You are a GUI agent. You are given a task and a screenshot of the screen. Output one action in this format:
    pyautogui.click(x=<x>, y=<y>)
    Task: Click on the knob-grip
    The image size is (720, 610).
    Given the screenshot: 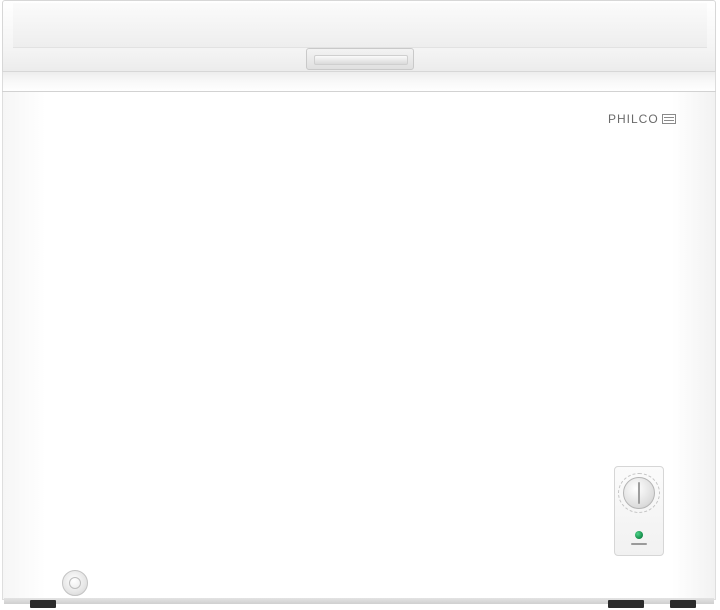 What is the action you would take?
    pyautogui.click(x=639, y=493)
    